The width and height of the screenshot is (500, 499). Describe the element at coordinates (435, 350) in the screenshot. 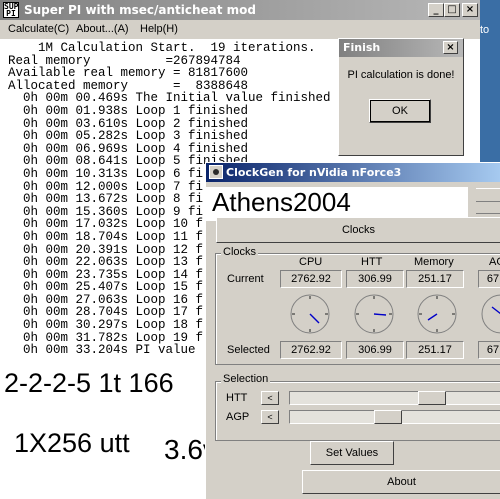

I see `selected-memory-value: 251.17` at that location.